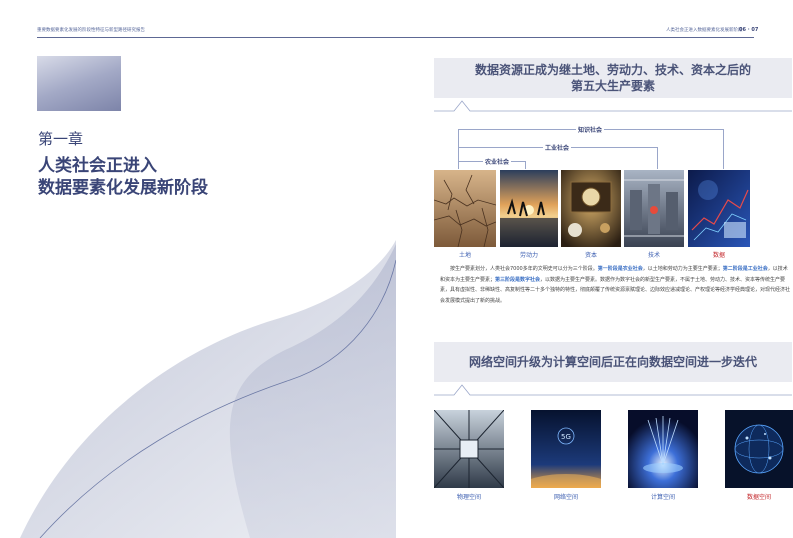  What do you see at coordinates (61, 139) in the screenshot?
I see `chapter-label: 第一章` at bounding box center [61, 139].